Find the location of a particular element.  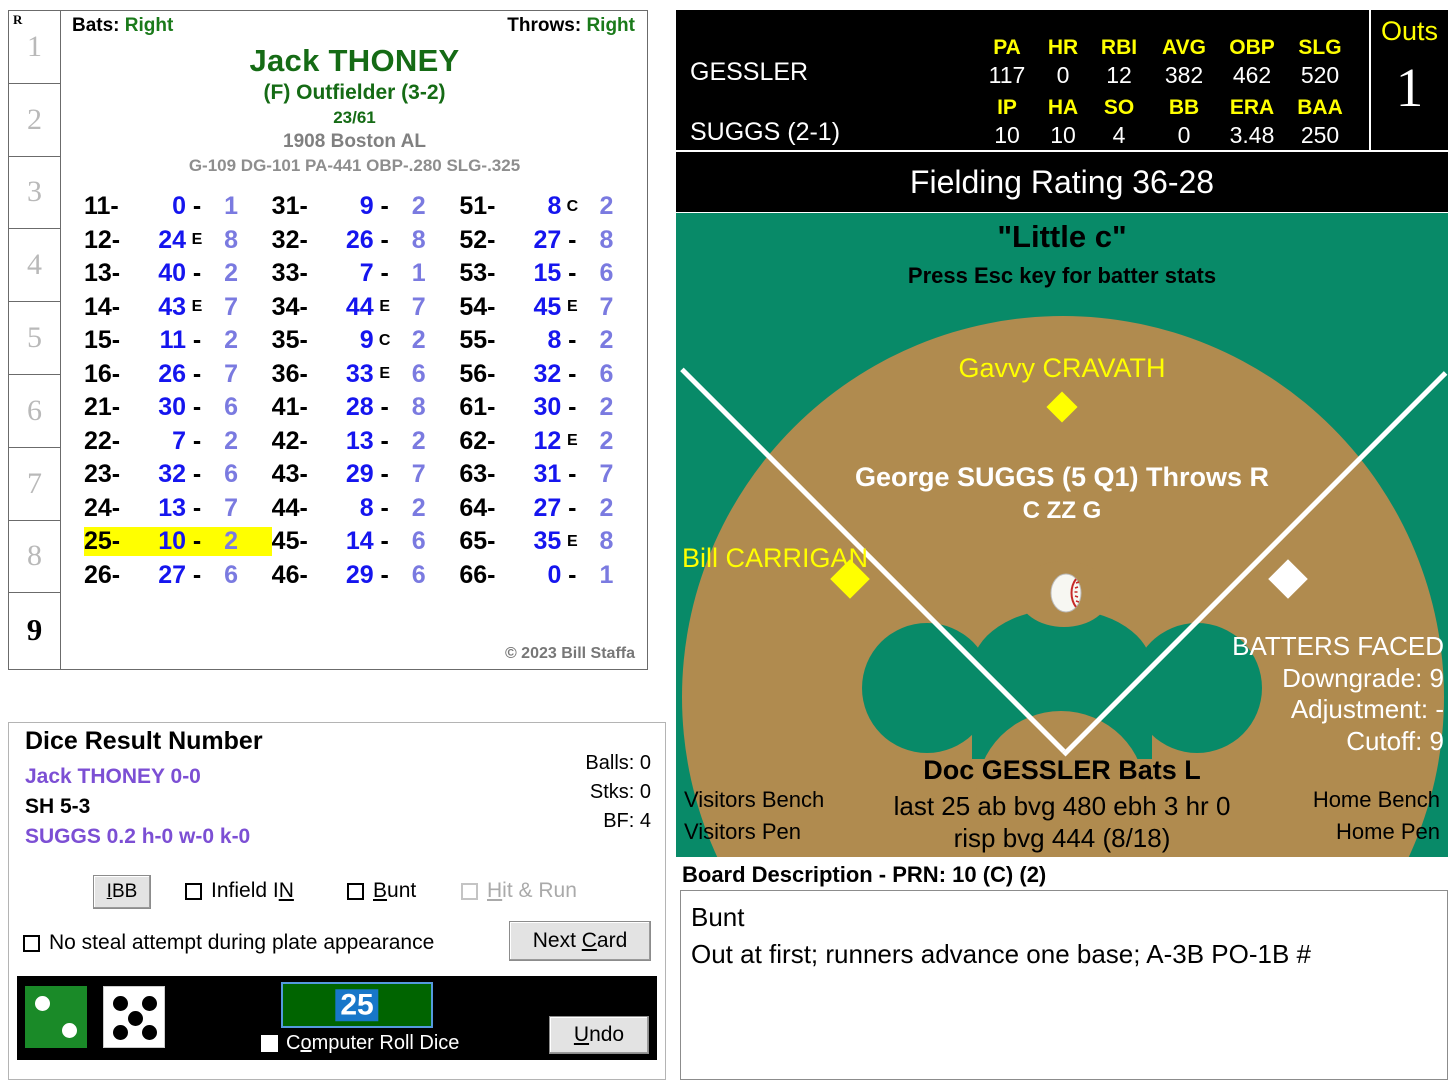

dice-roll-label: 41- is located at coordinates (289, 407).